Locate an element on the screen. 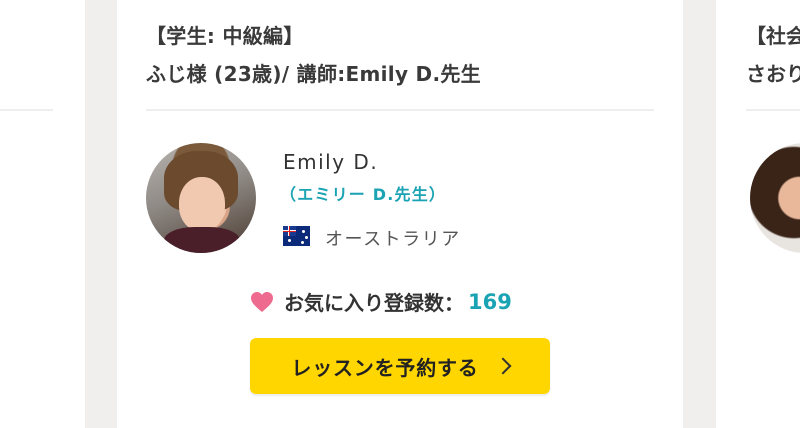 This screenshot has width=800, height=428. category-title: 【社会 is located at coordinates (773, 36).